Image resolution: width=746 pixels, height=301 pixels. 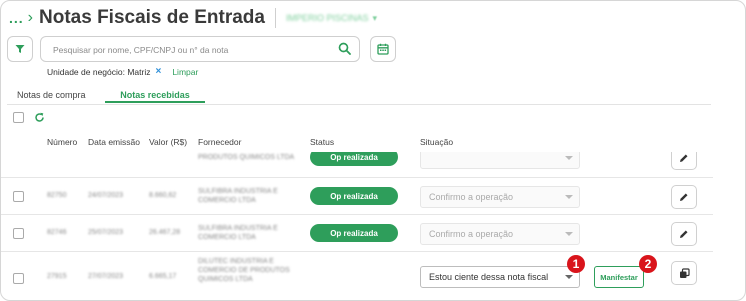 I want to click on filter-icon, so click(x=20, y=49).